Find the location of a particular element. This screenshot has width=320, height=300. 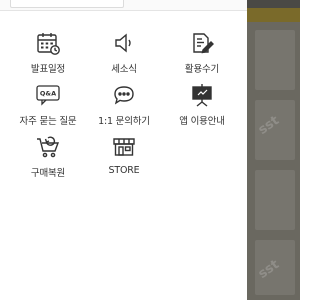

qa-icon-text: Q&A is located at coordinates (48, 94).